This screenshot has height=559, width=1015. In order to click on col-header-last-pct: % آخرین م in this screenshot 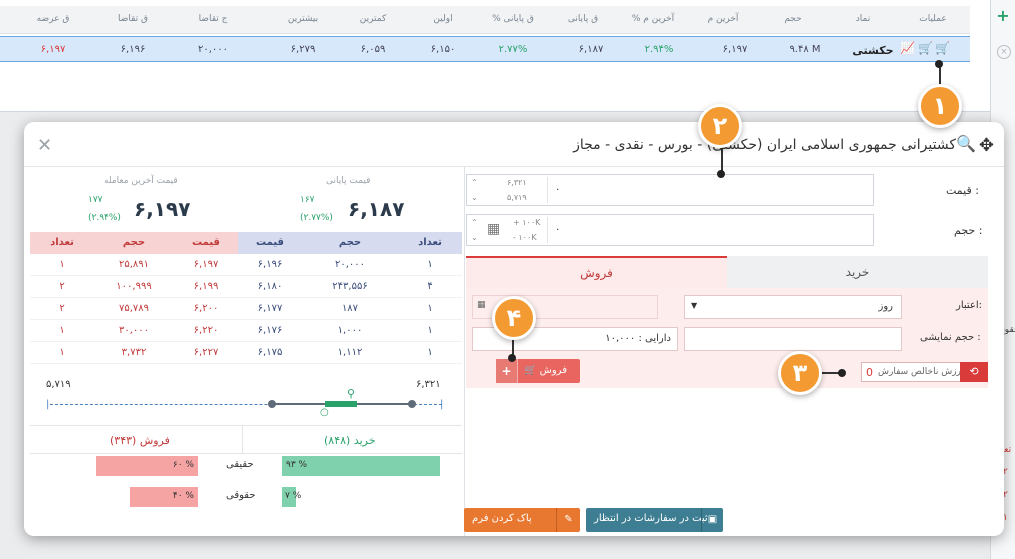, I will do `click(653, 19)`.